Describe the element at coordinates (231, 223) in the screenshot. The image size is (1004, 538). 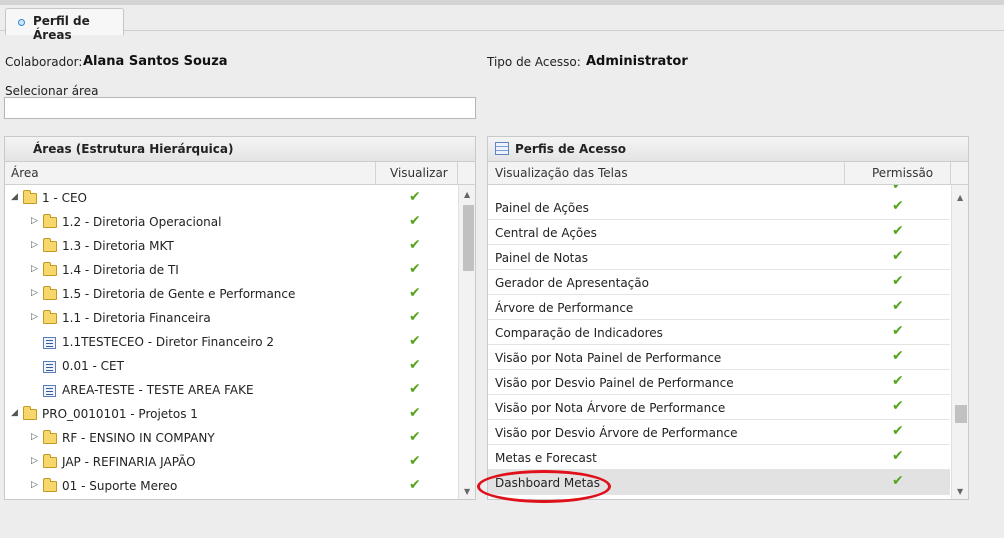
I see `tree-row: ▷ 1.2 - Diretoria Operacional ✔` at that location.